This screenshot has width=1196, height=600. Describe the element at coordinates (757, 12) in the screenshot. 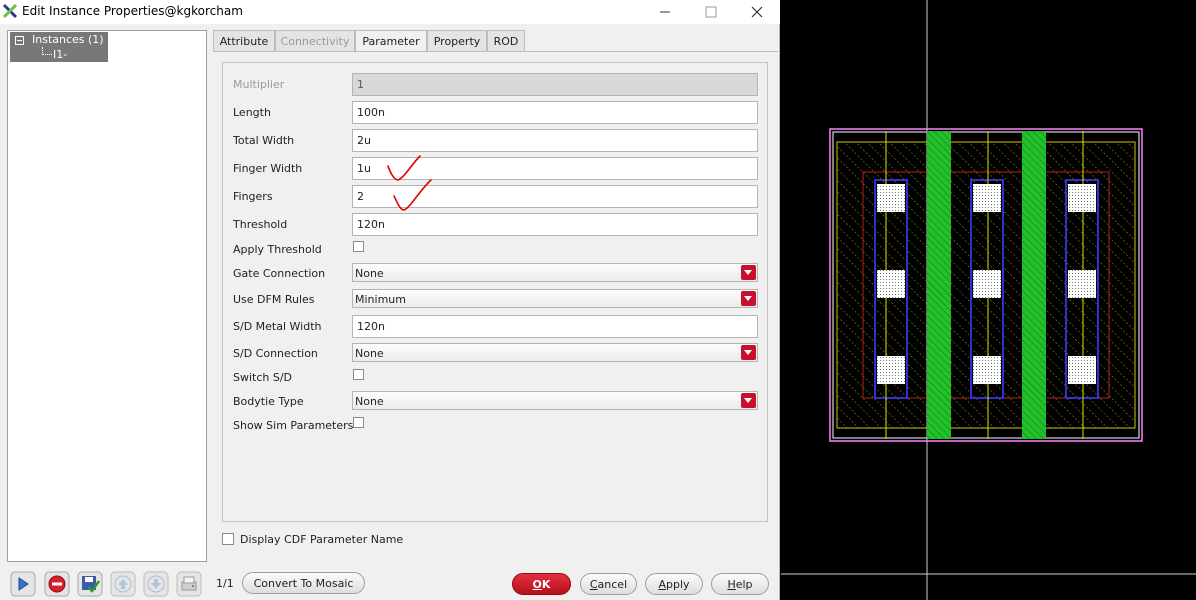

I see `close-icon` at that location.